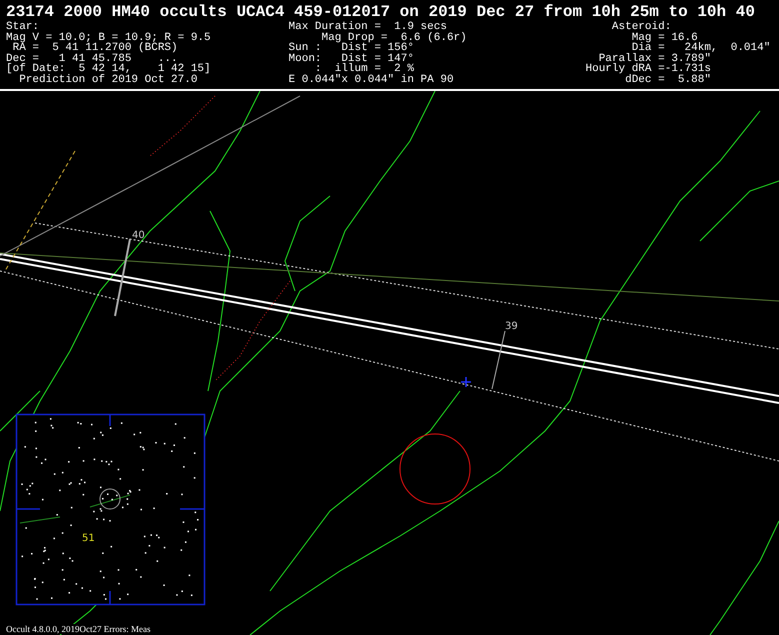 Image resolution: width=779 pixels, height=635 pixels. I want to click on event-title: 23174 2000 HM40 occults UCAC4 459-012017 on 2019 Dec 27 from 10h 25m to 10h 40, so click(380, 11).